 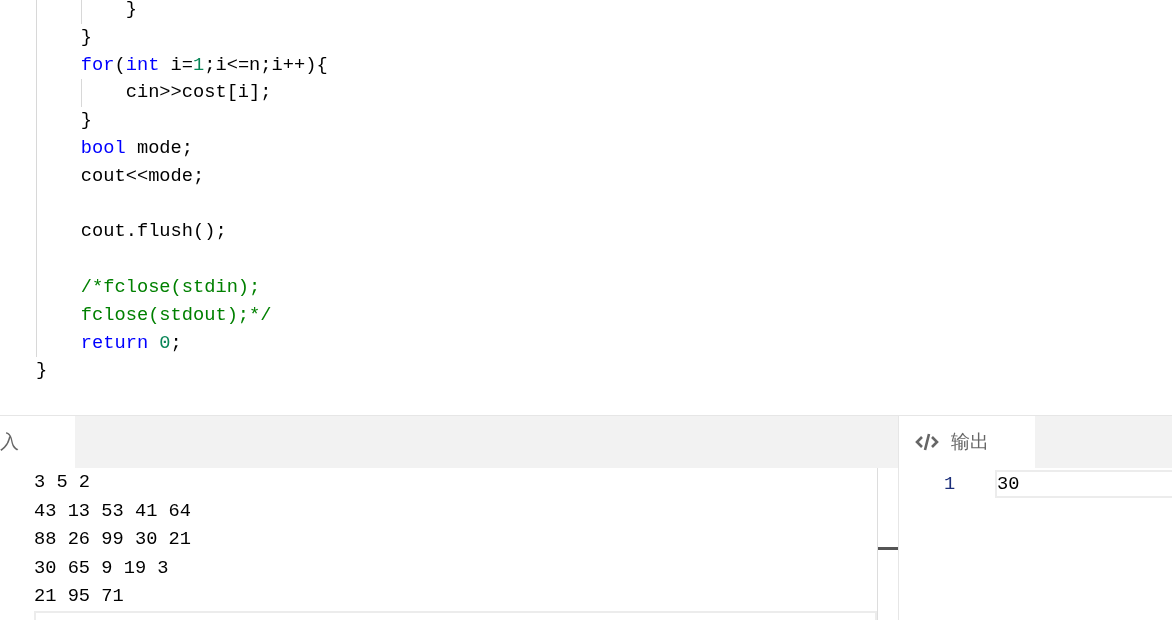 What do you see at coordinates (967, 442) in the screenshot?
I see `output-tab: 输出` at bounding box center [967, 442].